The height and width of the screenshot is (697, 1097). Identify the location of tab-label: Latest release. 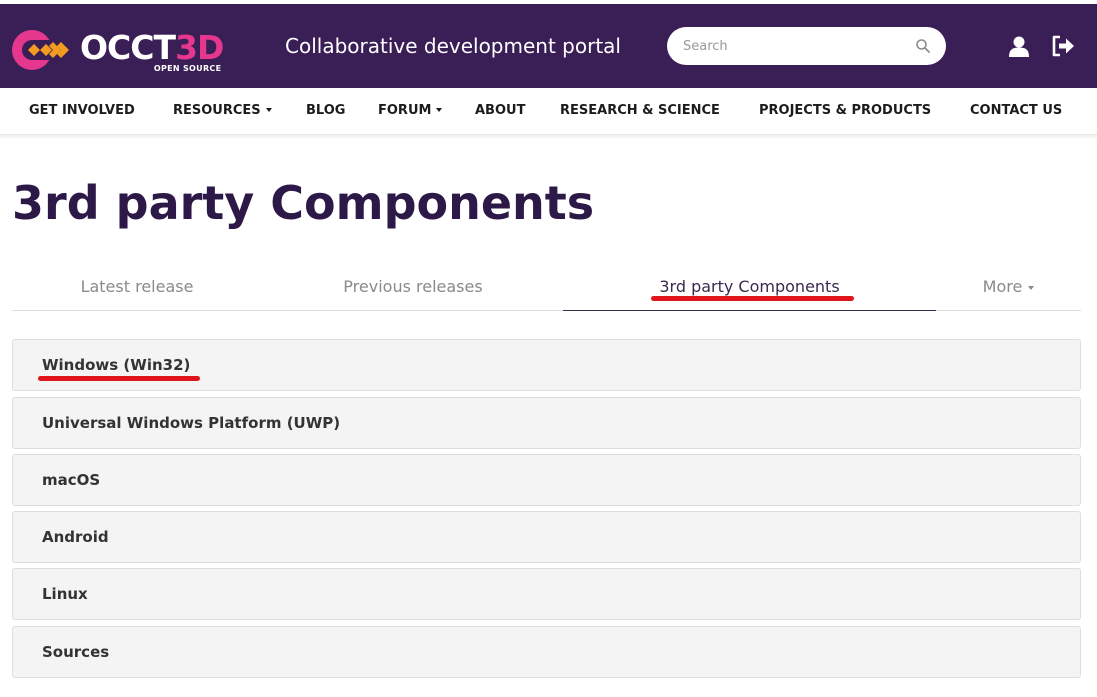
(137, 286).